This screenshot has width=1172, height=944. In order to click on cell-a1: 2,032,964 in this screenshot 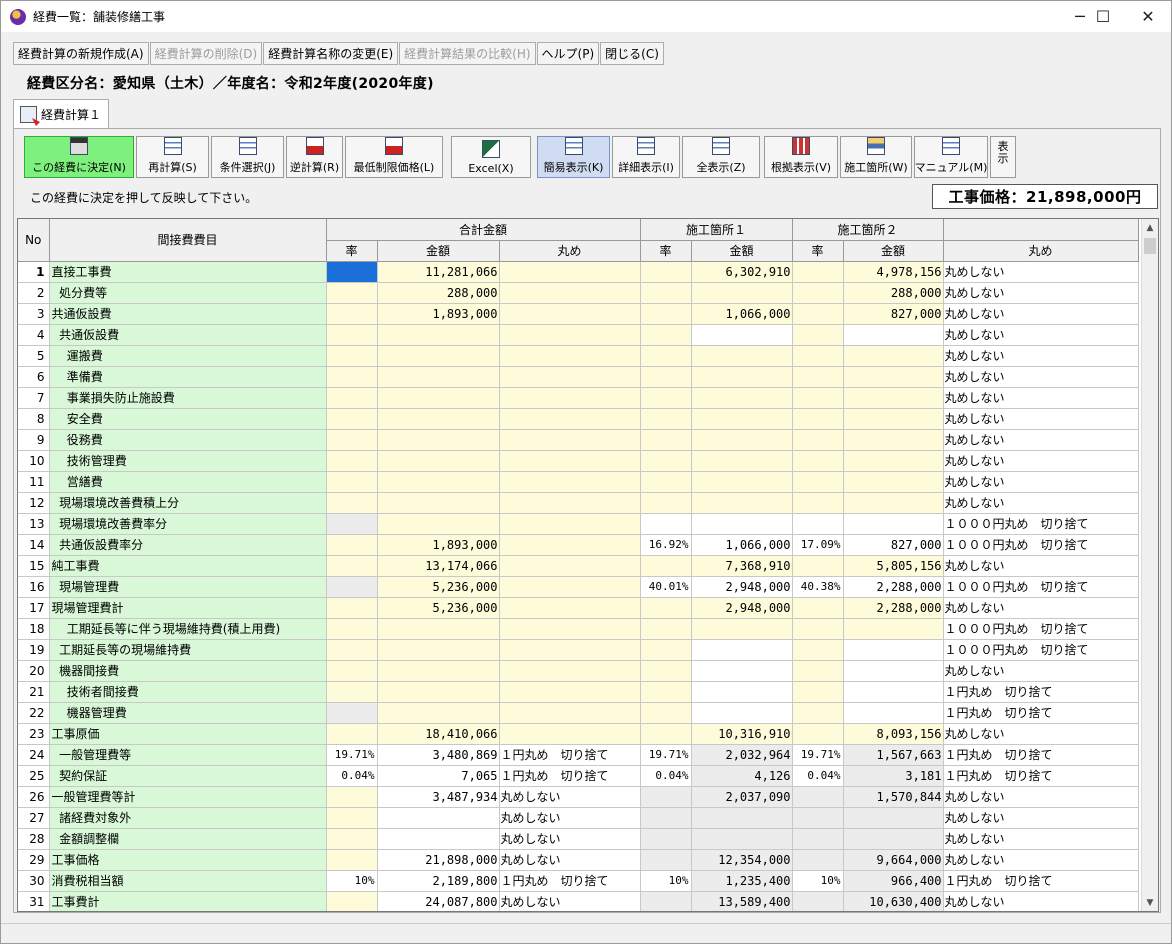, I will do `click(742, 755)`.